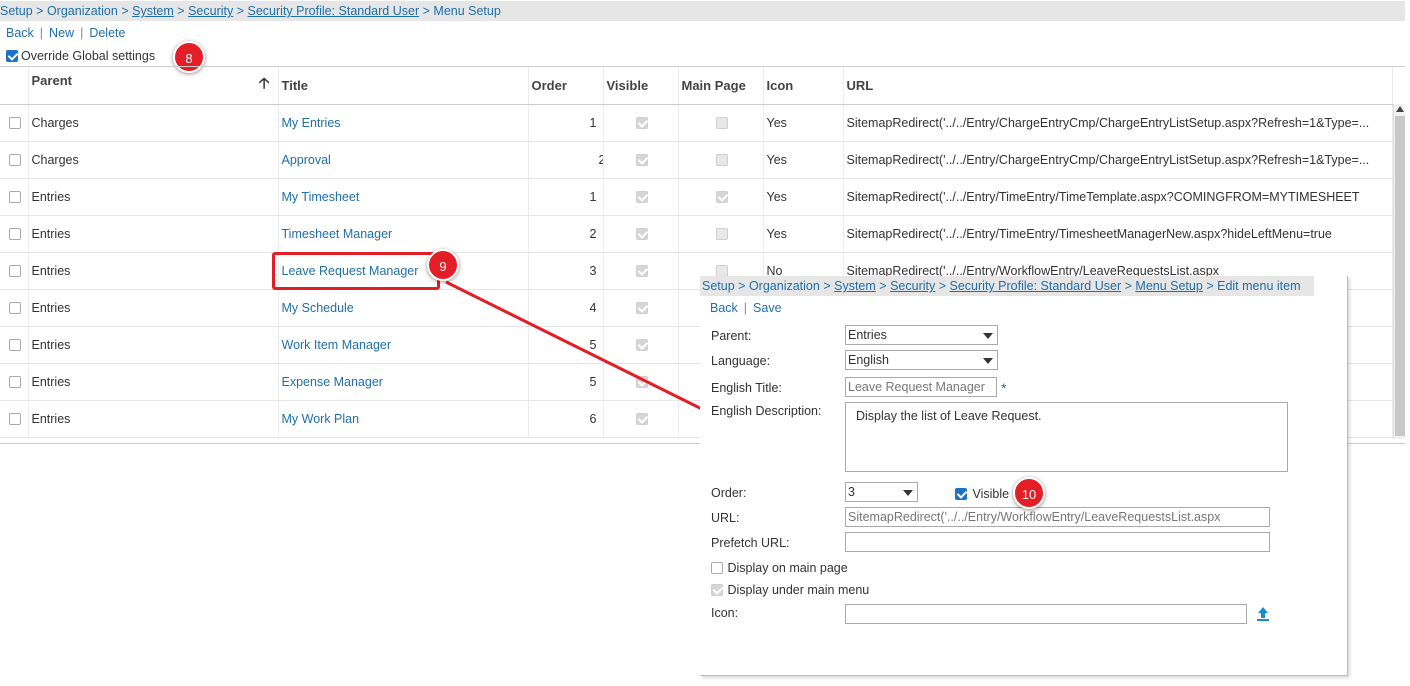 The image size is (1410, 686). I want to click on column-header-title: Title, so click(403, 86).